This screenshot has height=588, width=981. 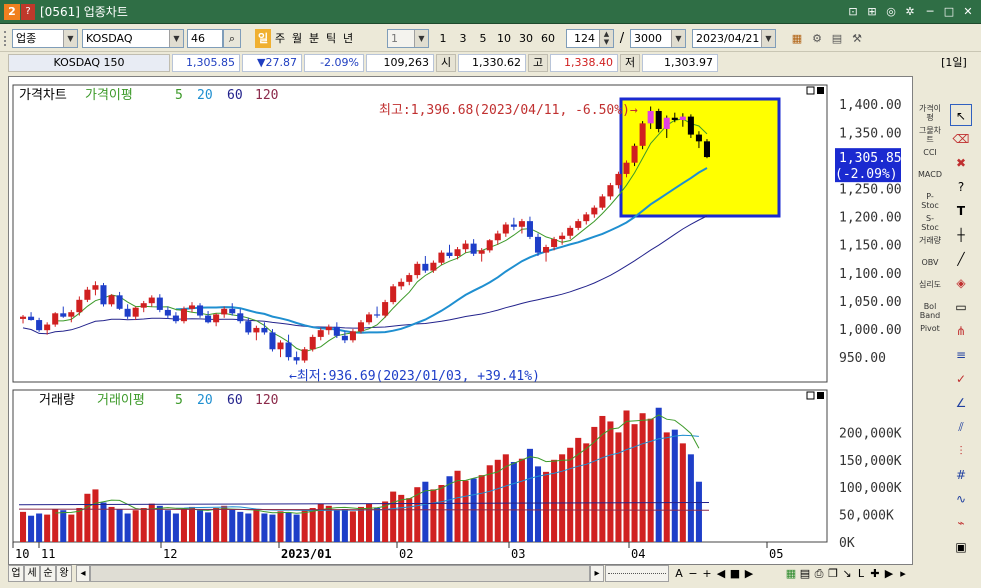 What do you see at coordinates (734, 38) in the screenshot?
I see `date-select: 2023/04/21 ▼` at bounding box center [734, 38].